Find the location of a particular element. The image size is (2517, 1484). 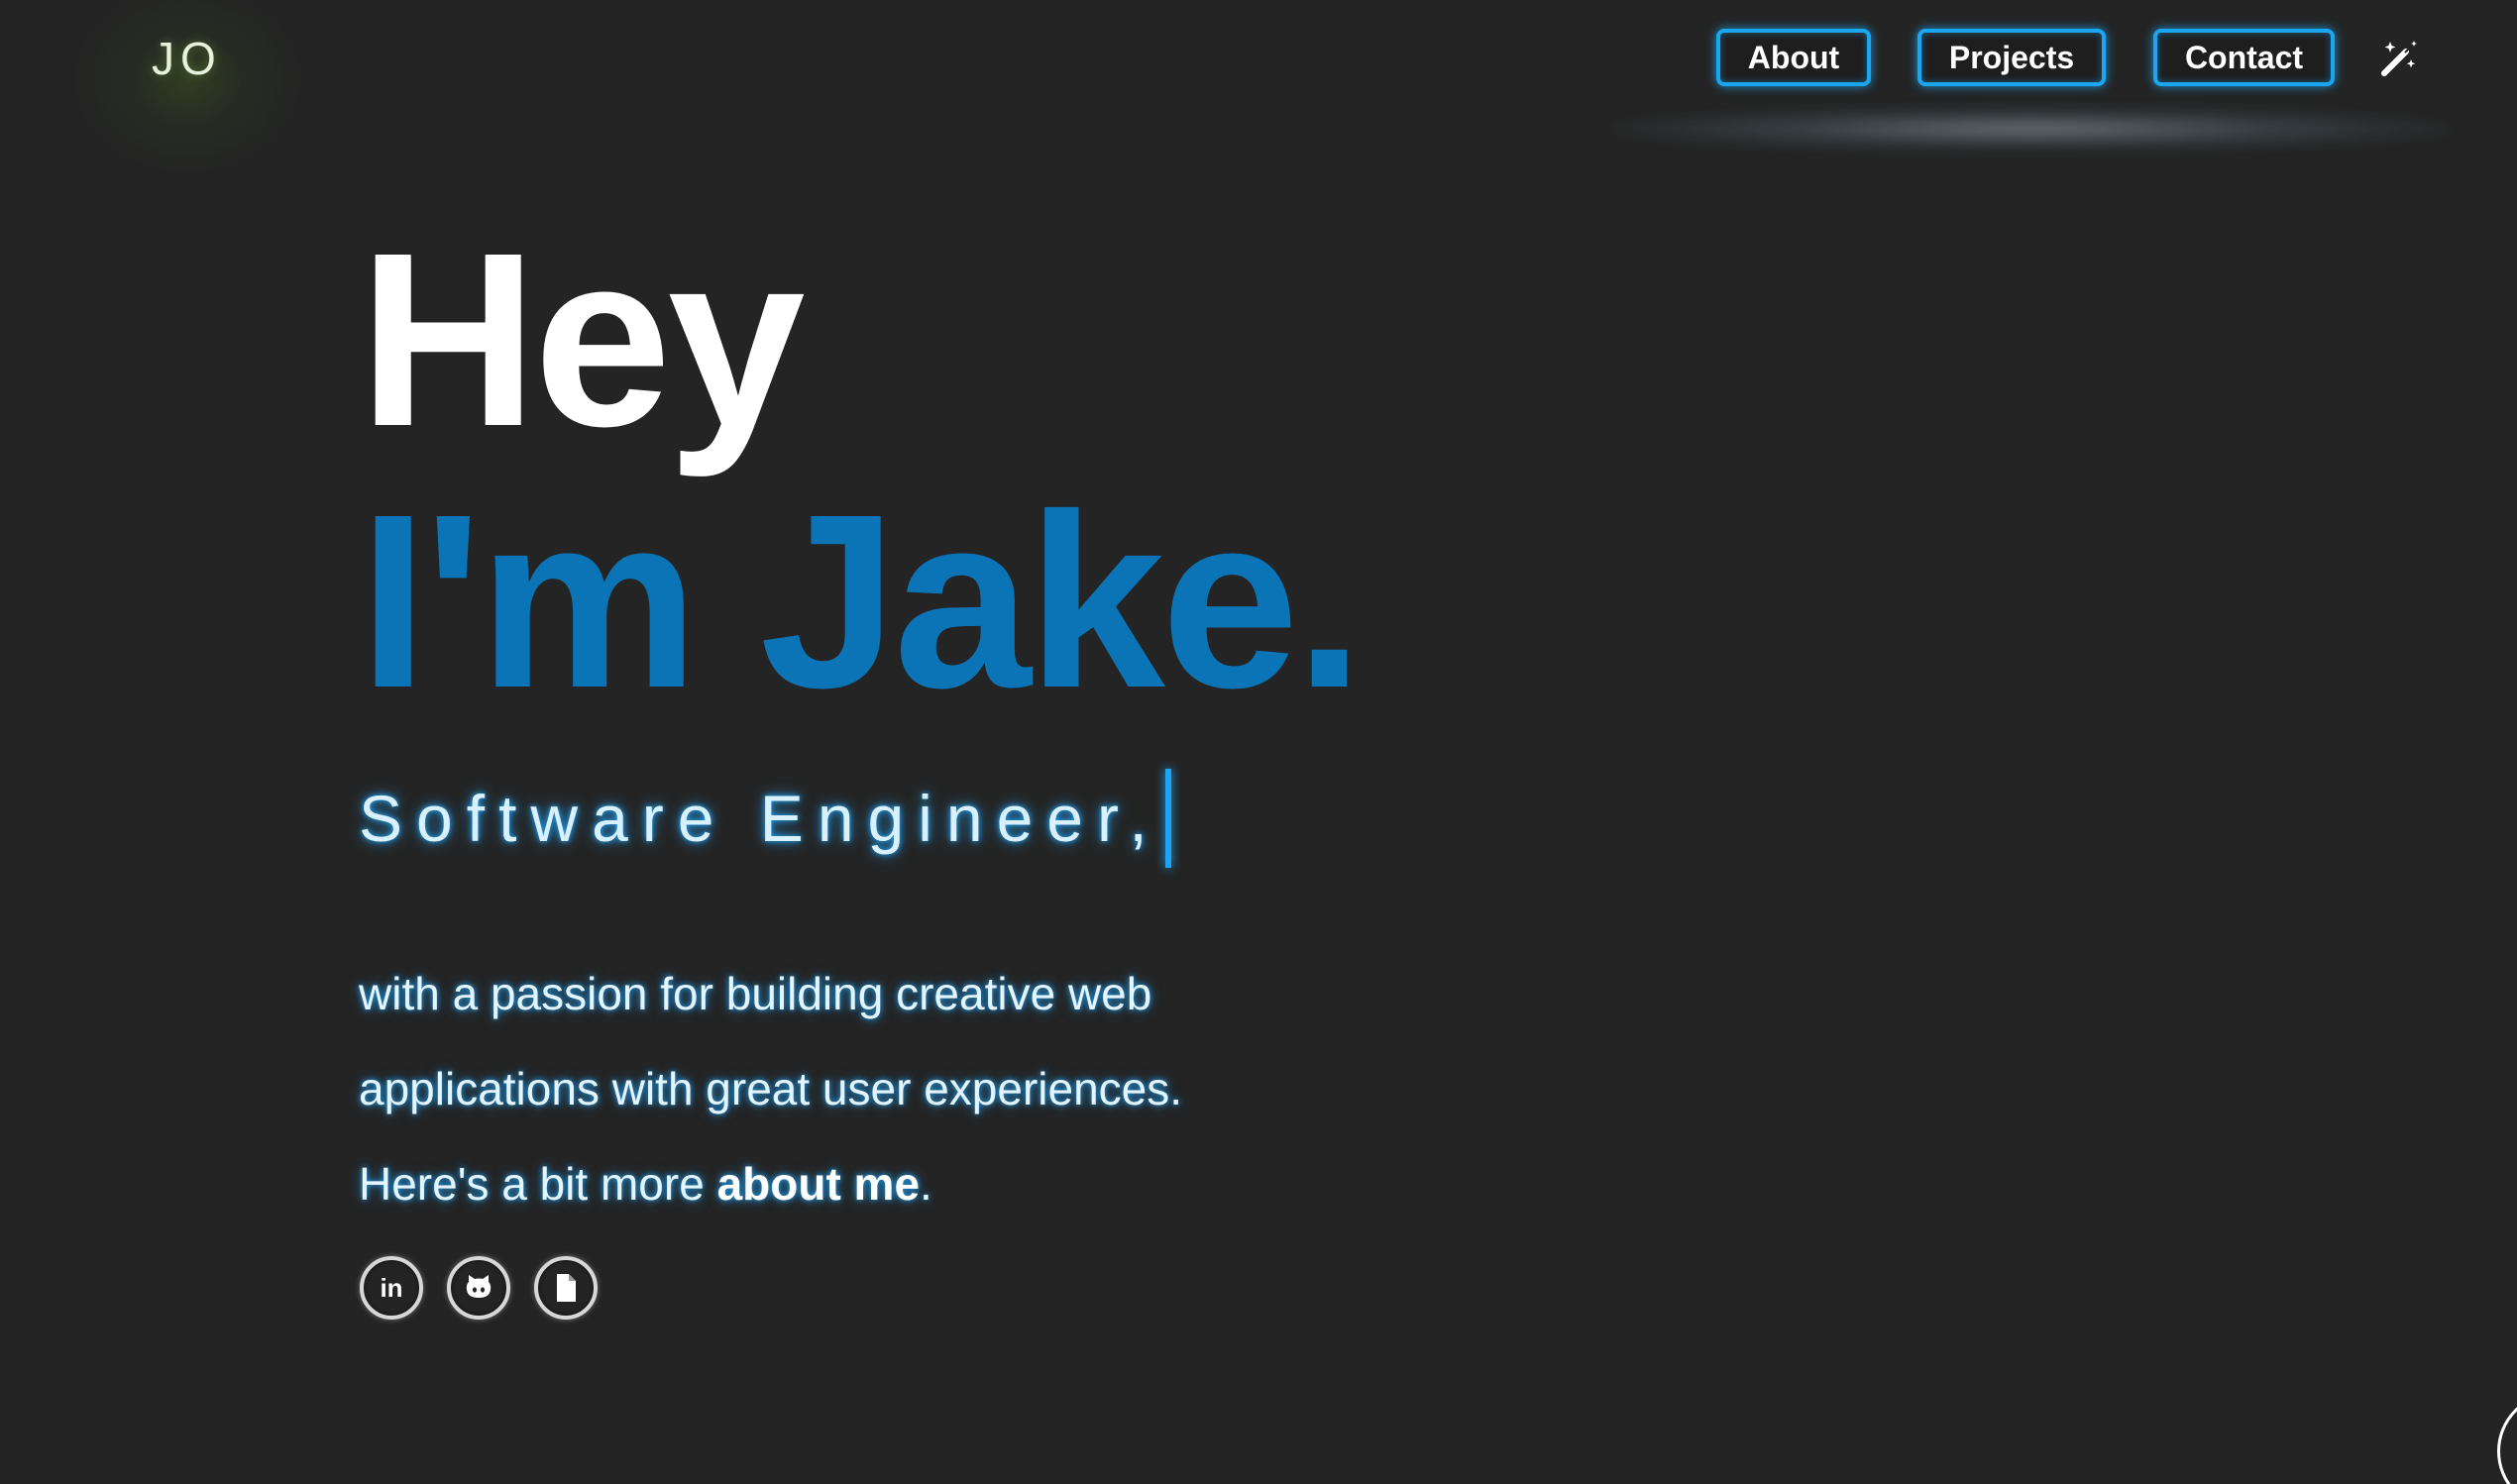

logo-glow is located at coordinates (188, 89).